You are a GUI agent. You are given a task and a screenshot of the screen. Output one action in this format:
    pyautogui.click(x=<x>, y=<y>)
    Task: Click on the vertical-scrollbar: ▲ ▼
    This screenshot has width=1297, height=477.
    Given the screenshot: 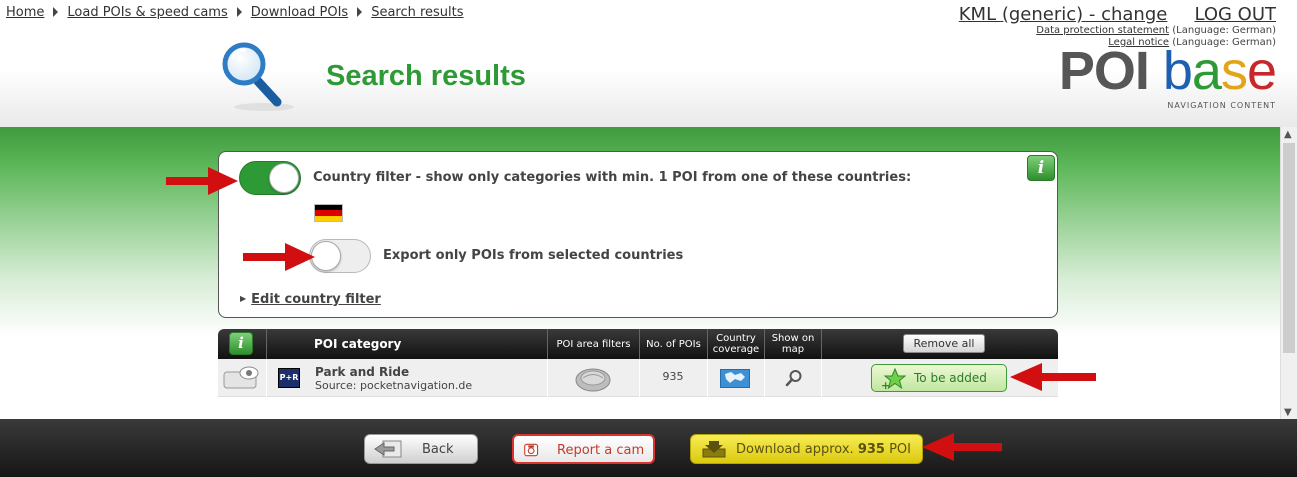 What is the action you would take?
    pyautogui.click(x=1288, y=273)
    